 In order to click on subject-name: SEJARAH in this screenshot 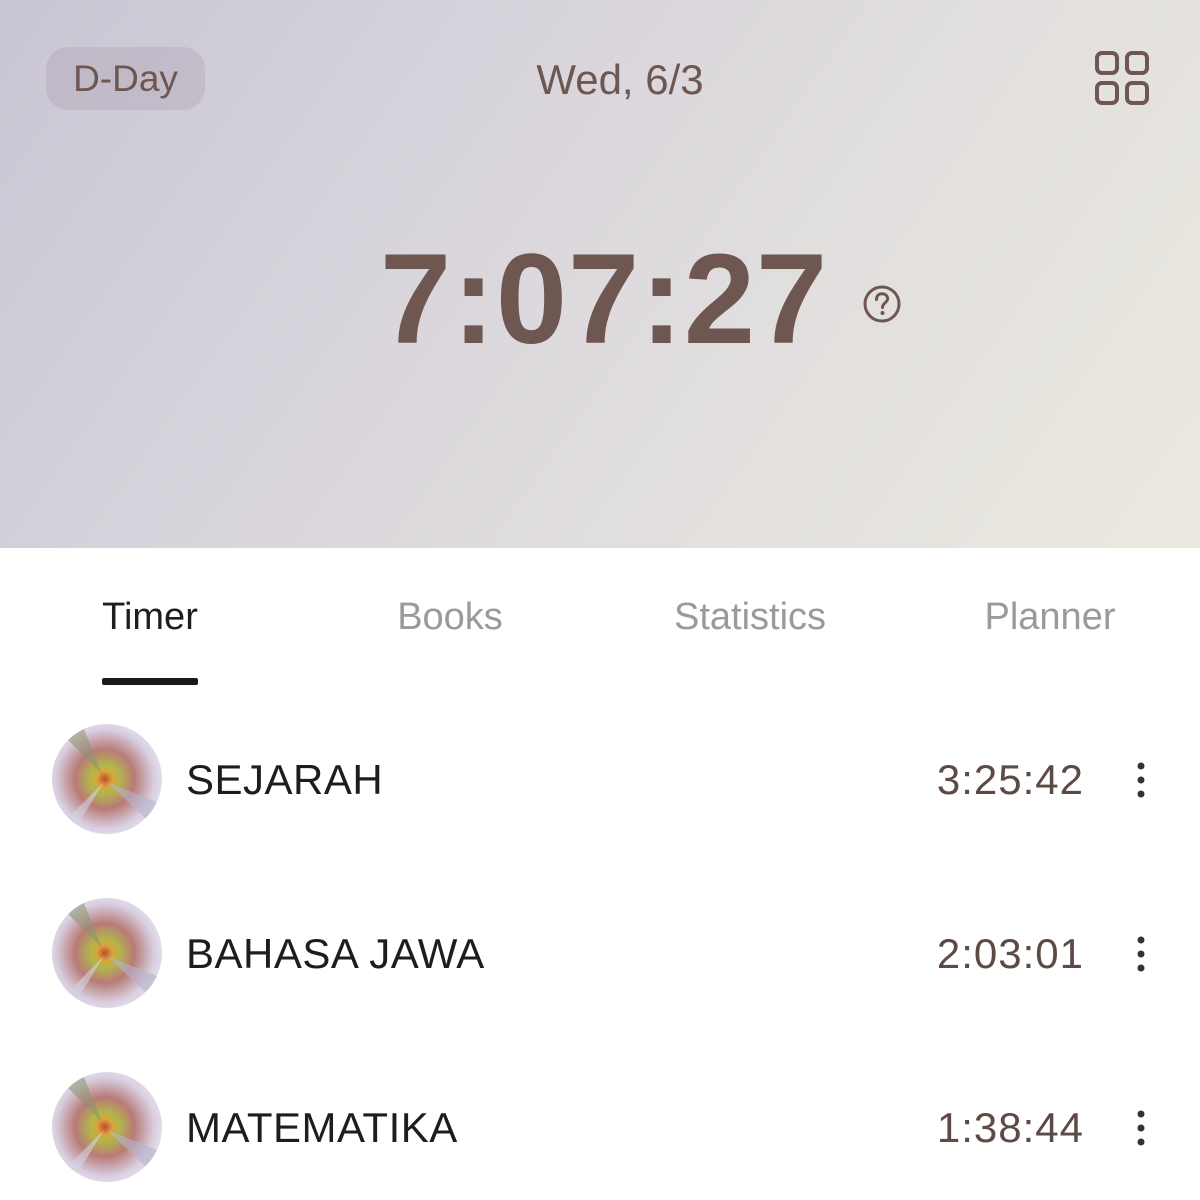, I will do `click(285, 779)`.